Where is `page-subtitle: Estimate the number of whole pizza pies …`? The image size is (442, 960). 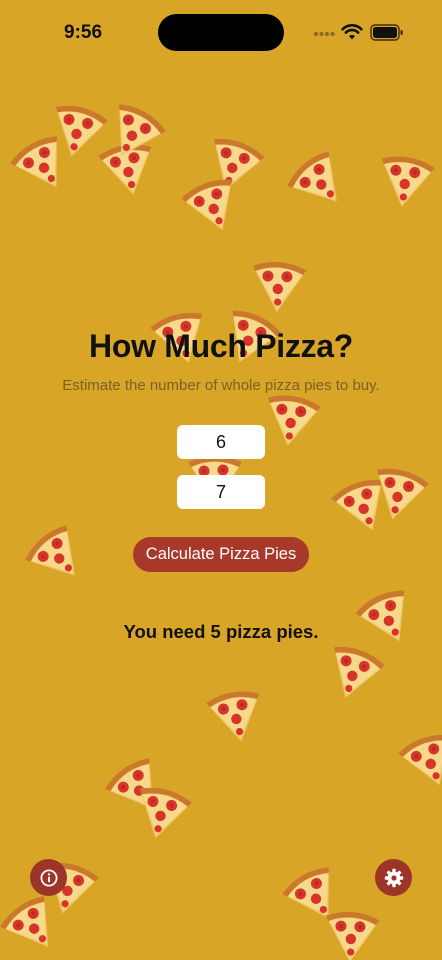 page-subtitle: Estimate the number of whole pizza pies … is located at coordinates (221, 385).